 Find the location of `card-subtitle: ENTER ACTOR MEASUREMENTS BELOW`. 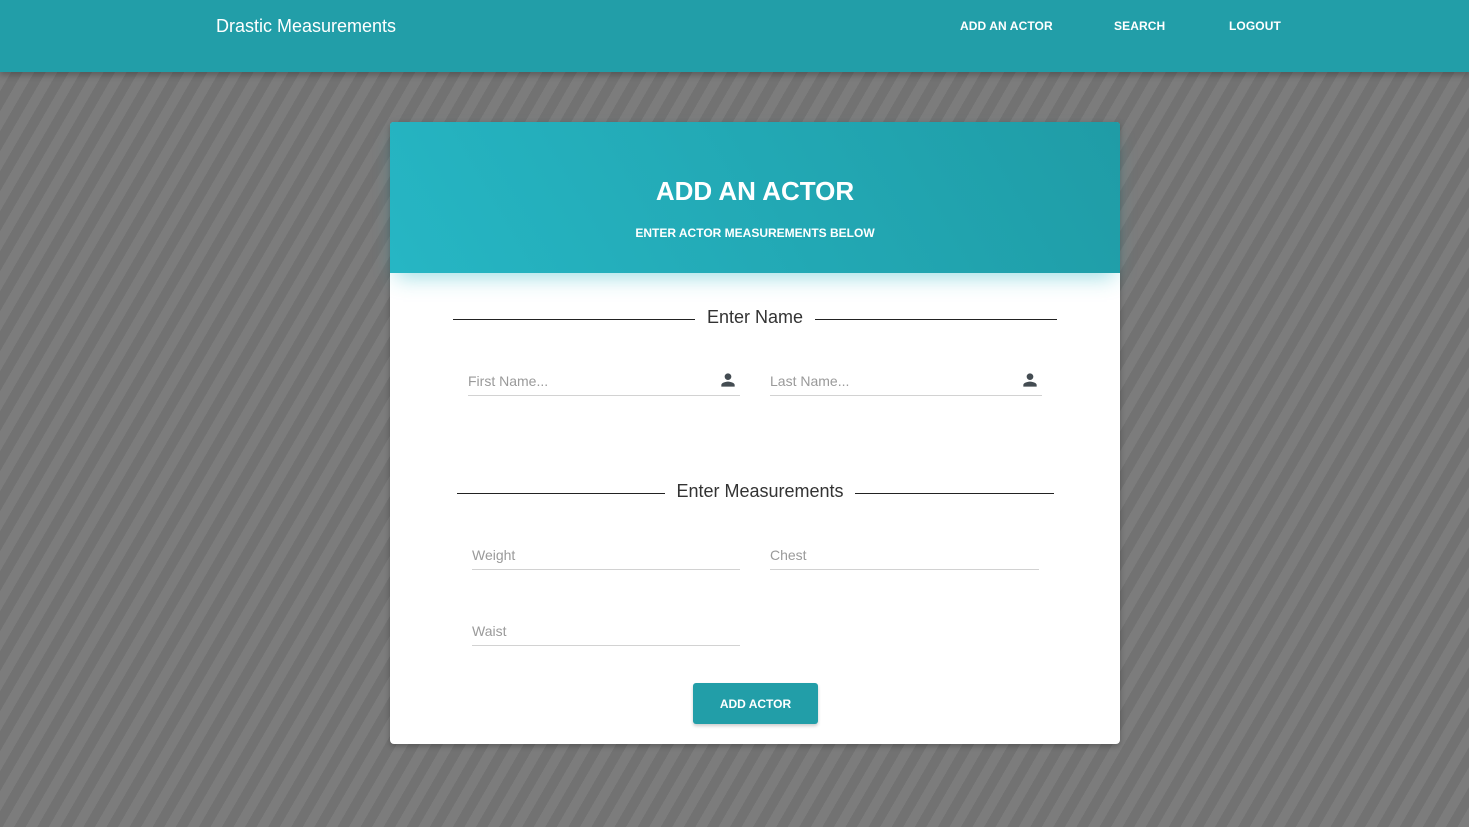

card-subtitle: ENTER ACTOR MEASUREMENTS BELOW is located at coordinates (755, 233).